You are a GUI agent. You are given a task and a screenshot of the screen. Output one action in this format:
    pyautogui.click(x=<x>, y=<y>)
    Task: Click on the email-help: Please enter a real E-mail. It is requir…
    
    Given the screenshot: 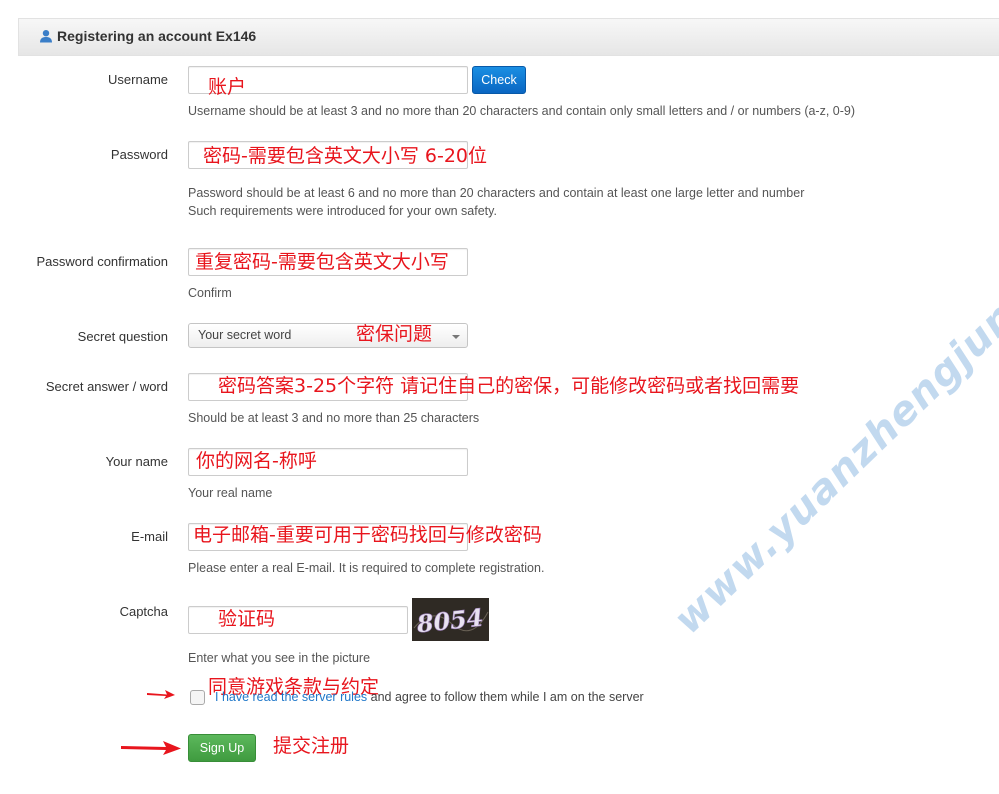 What is the action you would take?
    pyautogui.click(x=366, y=568)
    